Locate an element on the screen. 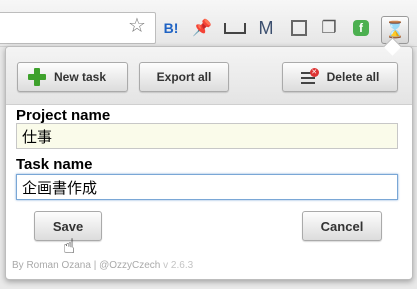  footer-credit: By Roman Ozana | @OzzyCzech is located at coordinates (86, 265).